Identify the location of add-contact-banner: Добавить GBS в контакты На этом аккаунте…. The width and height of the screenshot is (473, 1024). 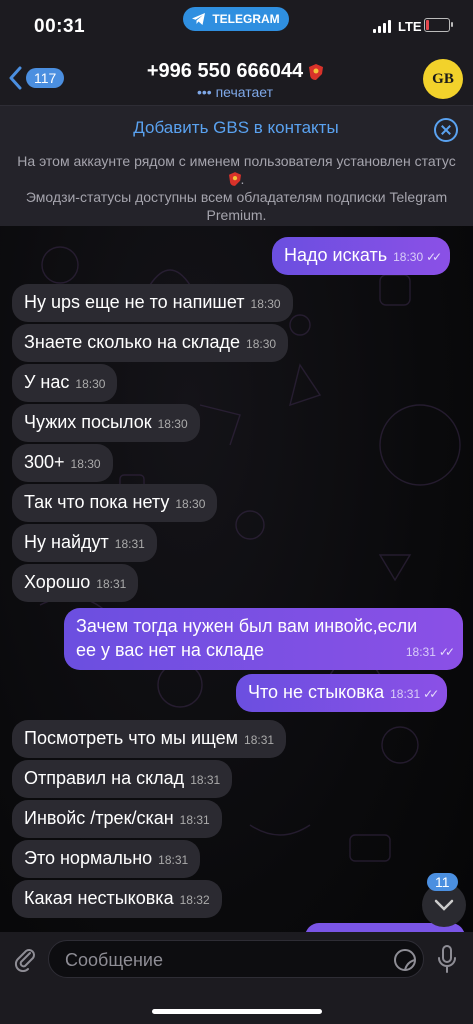
(236, 165).